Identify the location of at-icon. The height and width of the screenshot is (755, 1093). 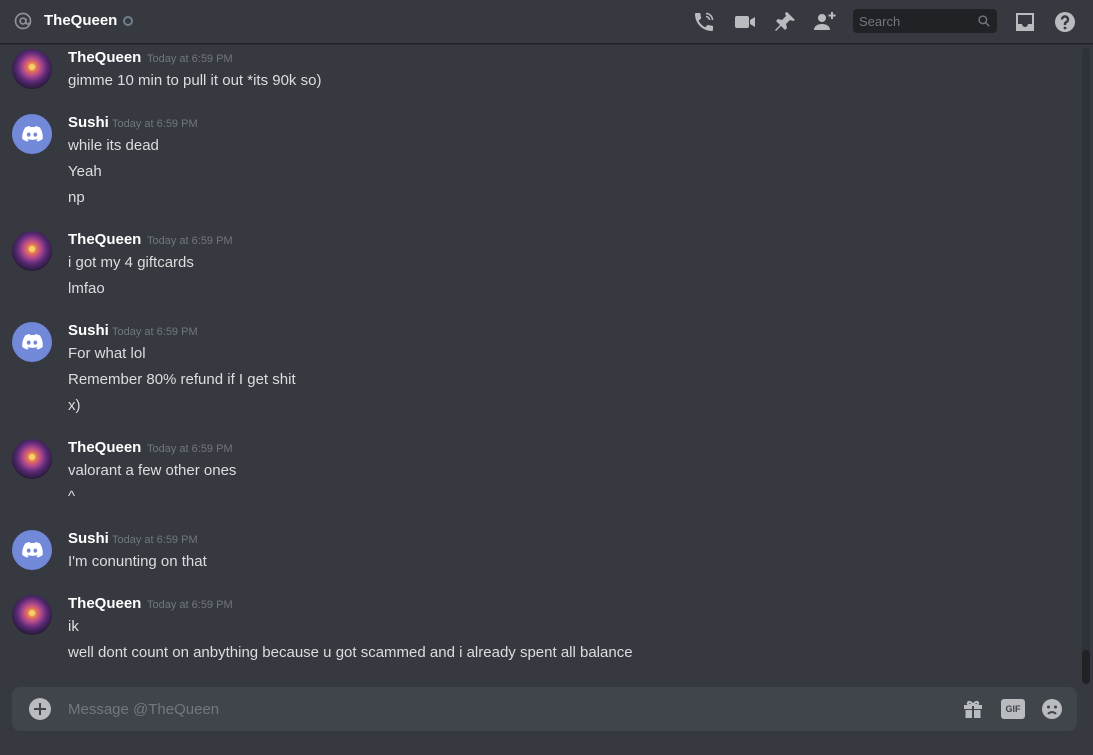
(23, 21).